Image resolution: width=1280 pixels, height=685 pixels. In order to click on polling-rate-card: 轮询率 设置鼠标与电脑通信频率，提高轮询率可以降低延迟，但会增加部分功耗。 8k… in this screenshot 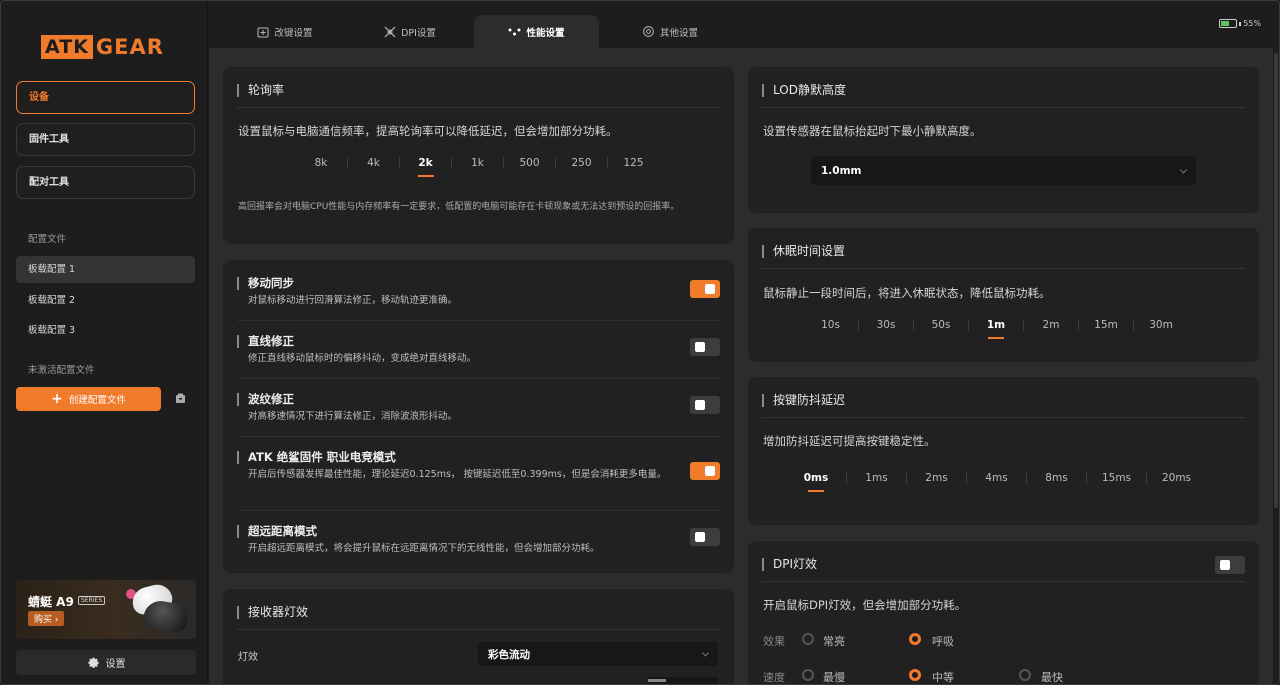, I will do `click(478, 155)`.